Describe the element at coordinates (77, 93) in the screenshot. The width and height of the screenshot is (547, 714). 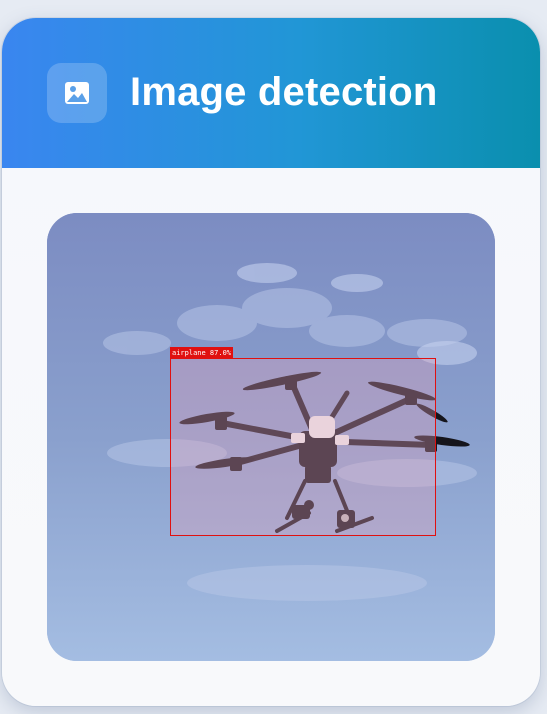
I see `image-icon` at that location.